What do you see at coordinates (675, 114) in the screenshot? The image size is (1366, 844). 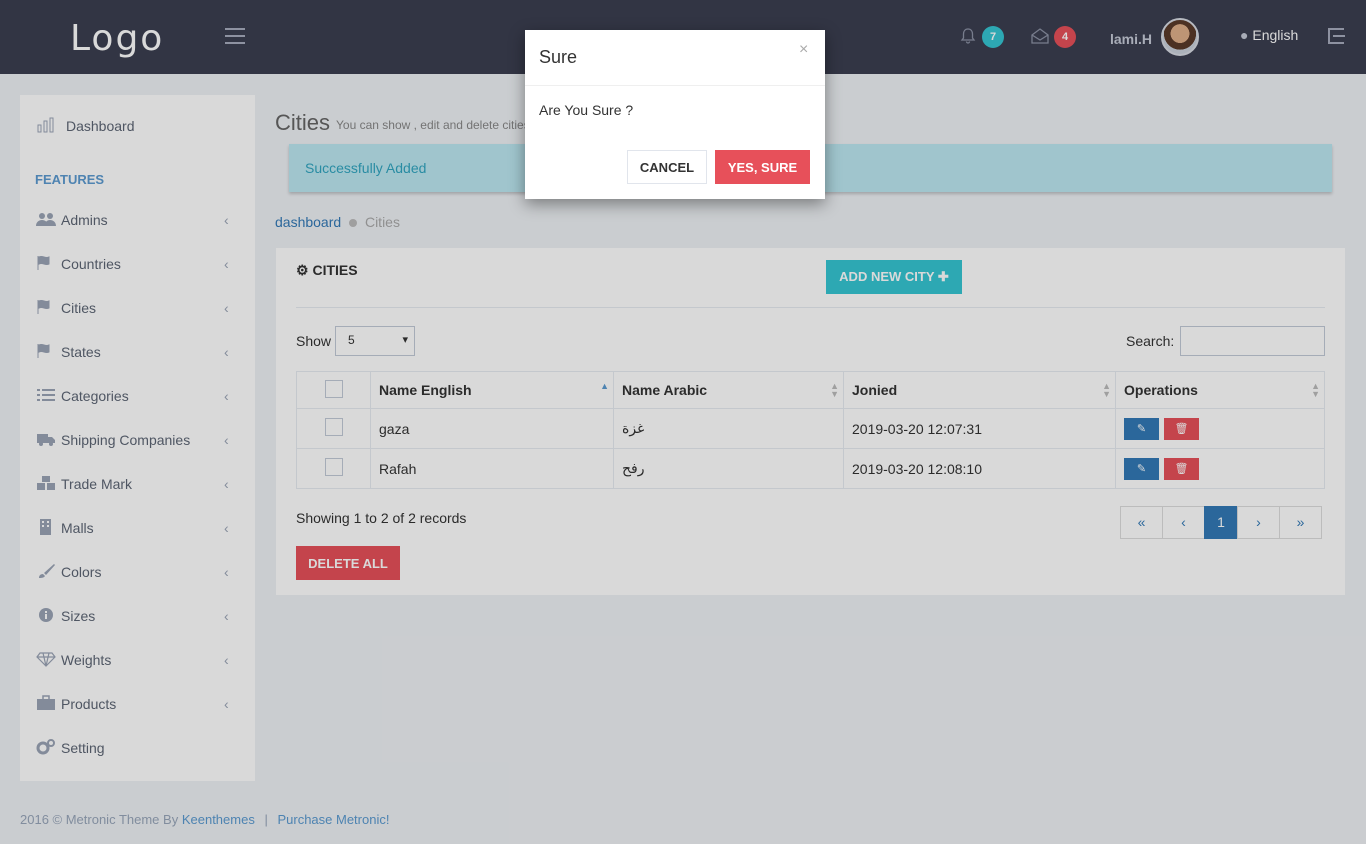 I see `confirm-modal: Sure × Are You Sure ? CANCEL YES, SURE` at bounding box center [675, 114].